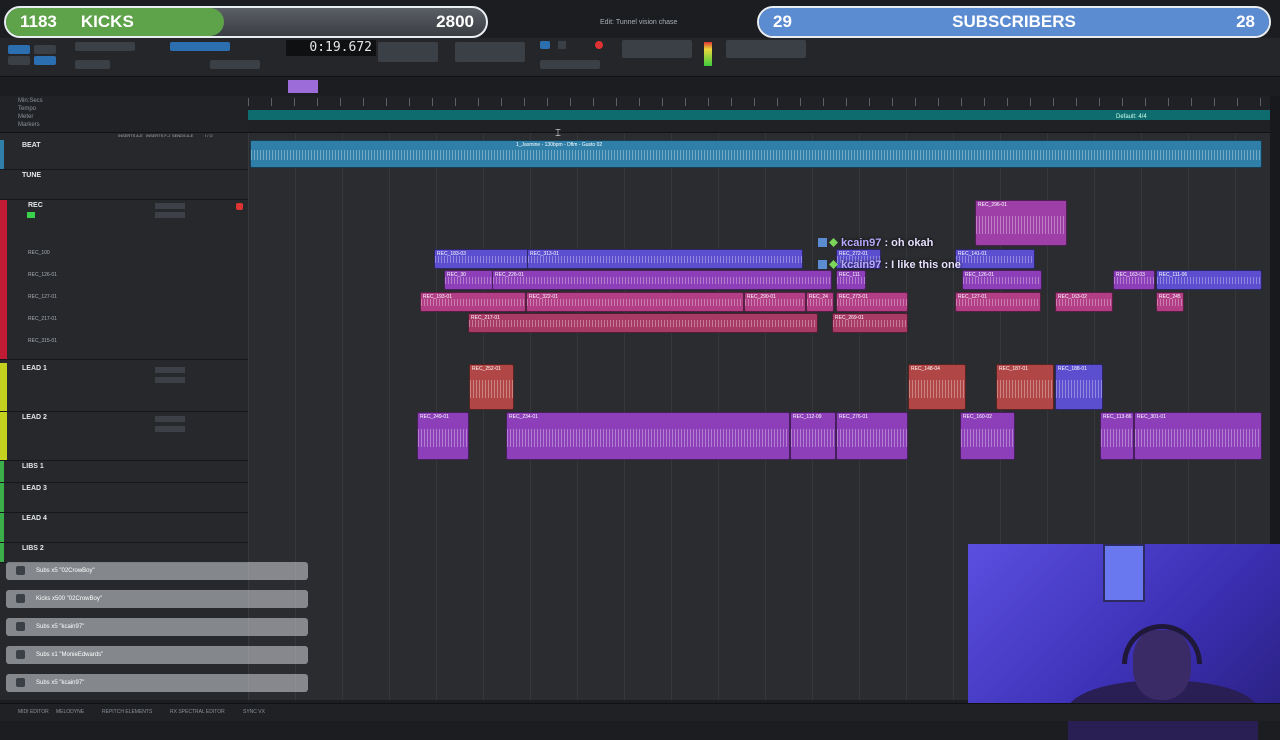  What do you see at coordinates (766, 49) in the screenshot?
I see `grid-nudge-settings` at bounding box center [766, 49].